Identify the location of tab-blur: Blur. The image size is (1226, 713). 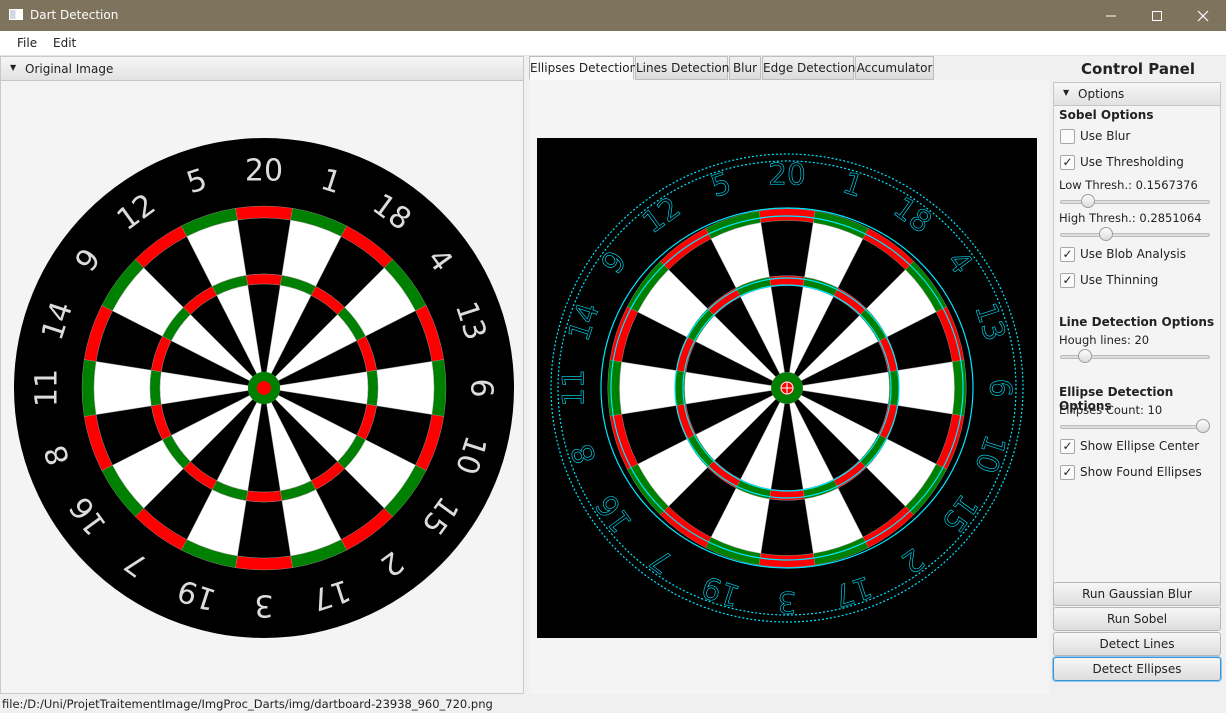
(745, 68).